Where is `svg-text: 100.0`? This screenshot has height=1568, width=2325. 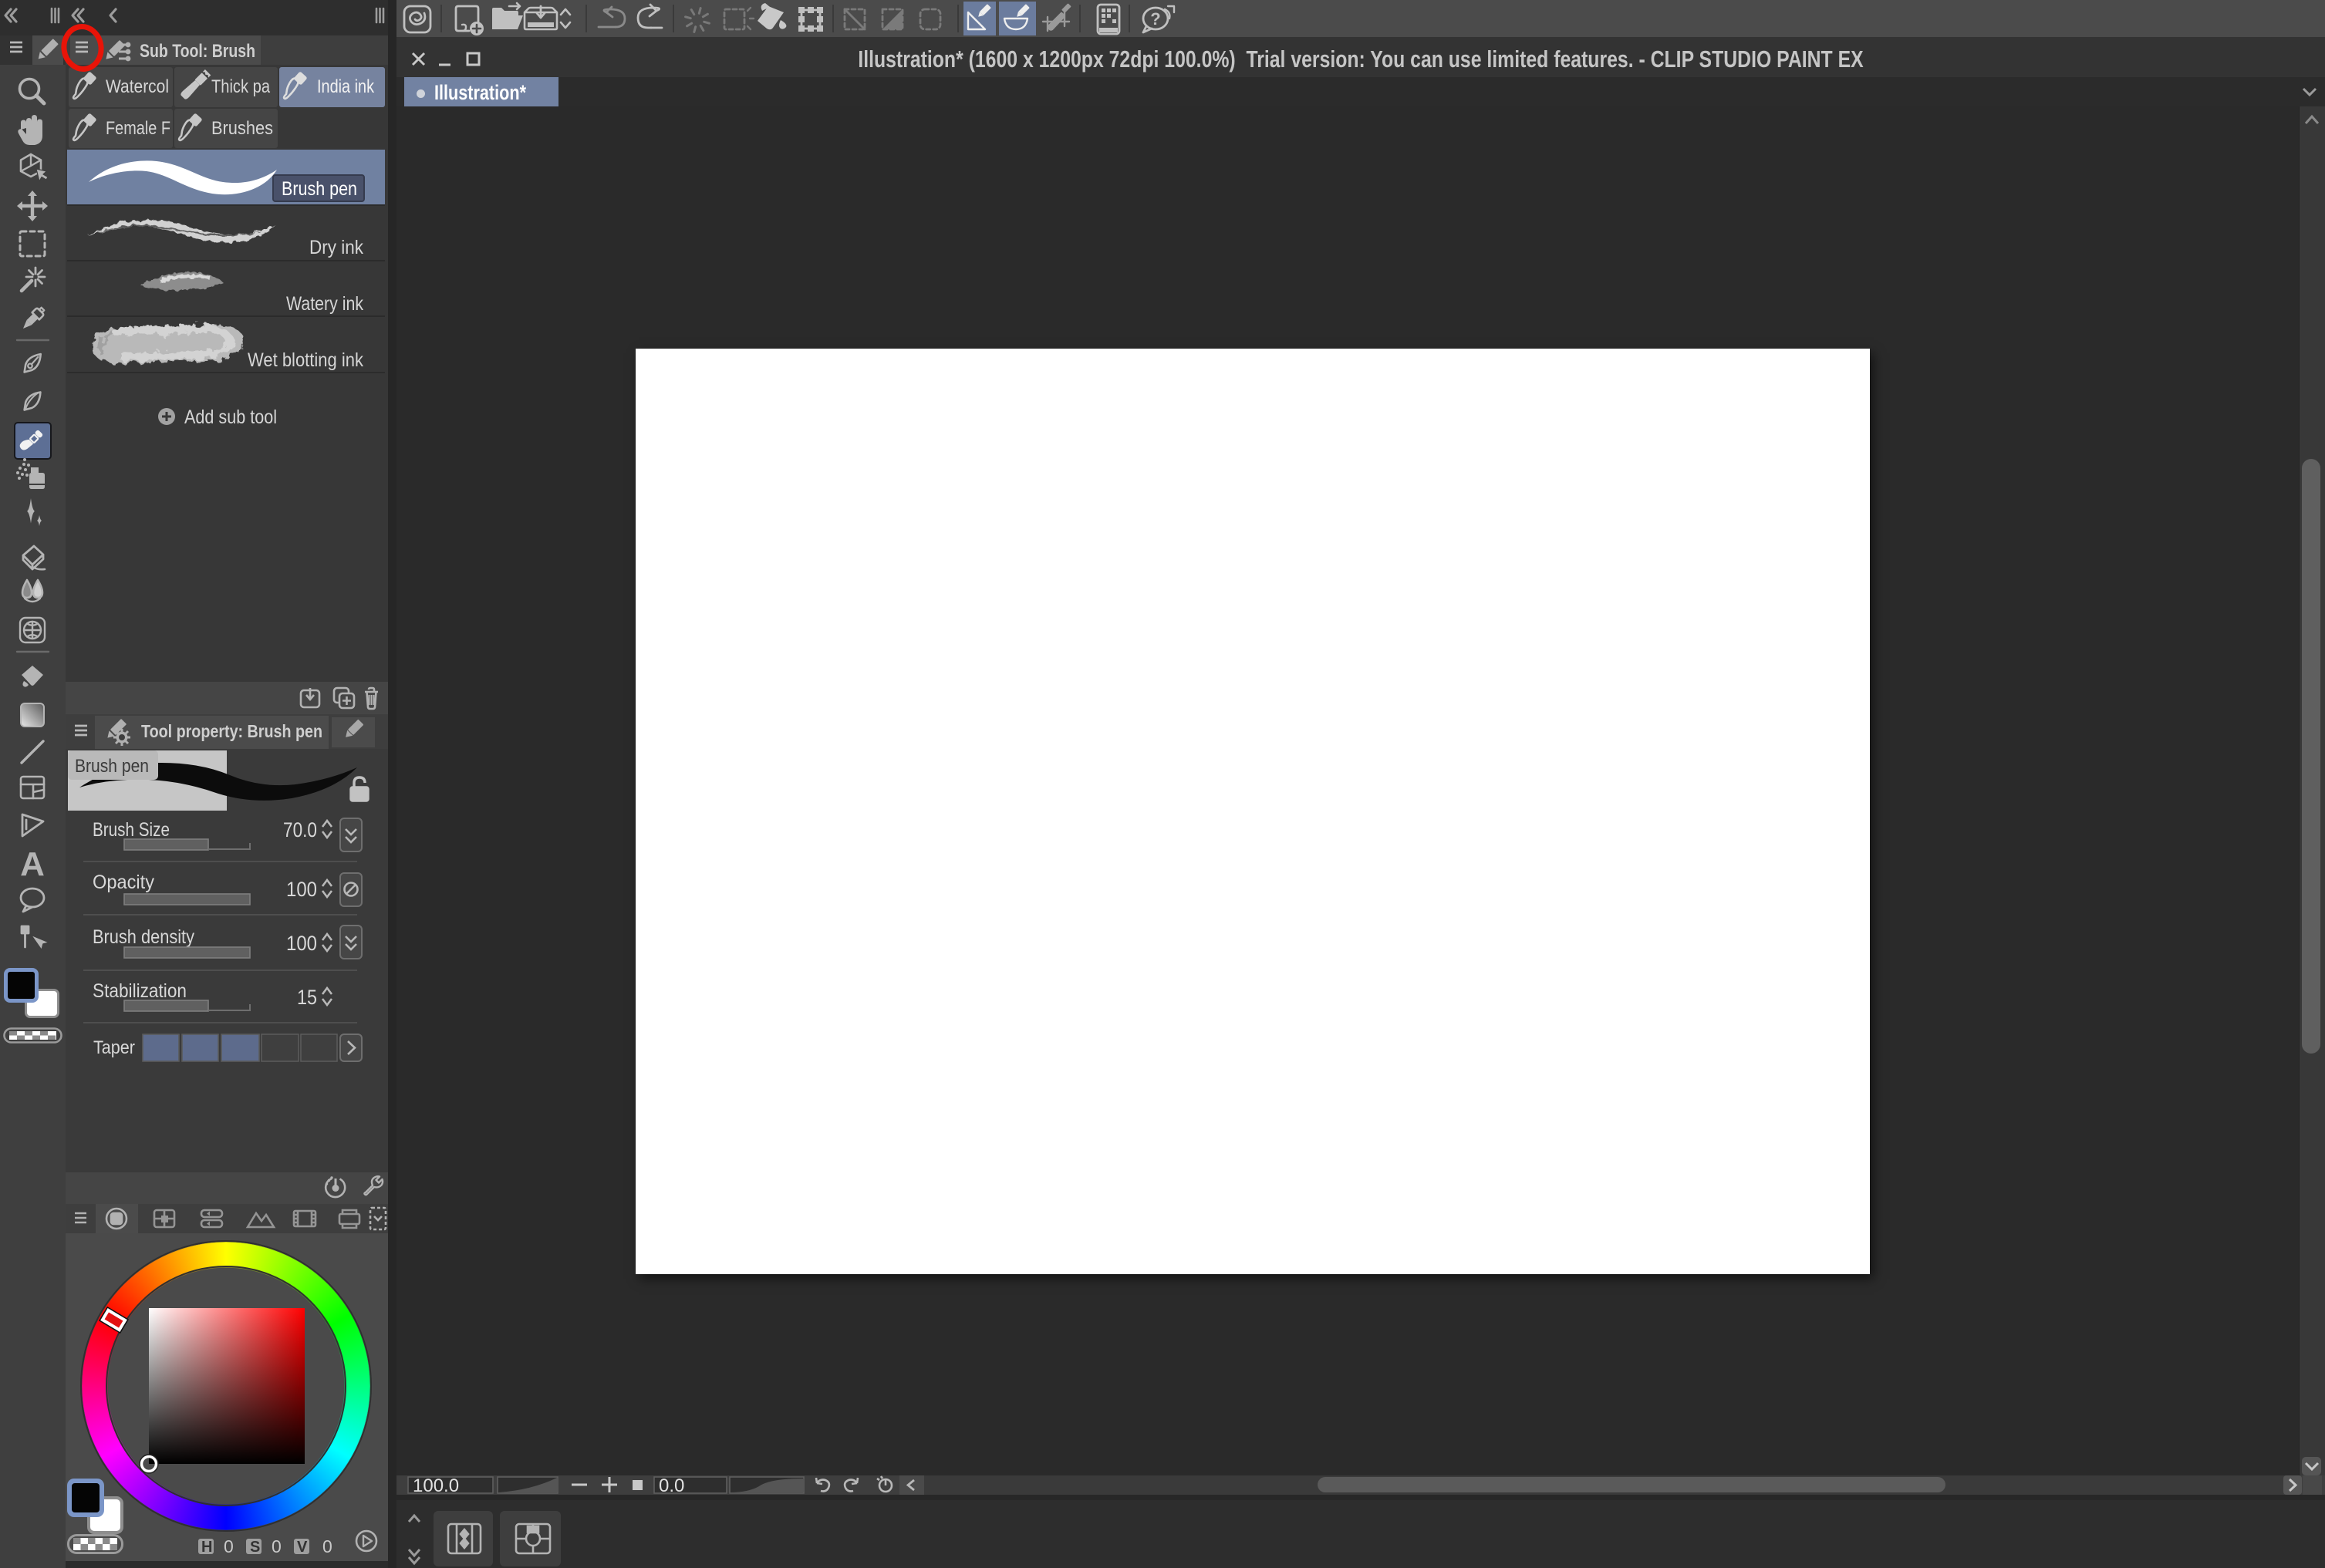 svg-text: 100.0 is located at coordinates (436, 1485).